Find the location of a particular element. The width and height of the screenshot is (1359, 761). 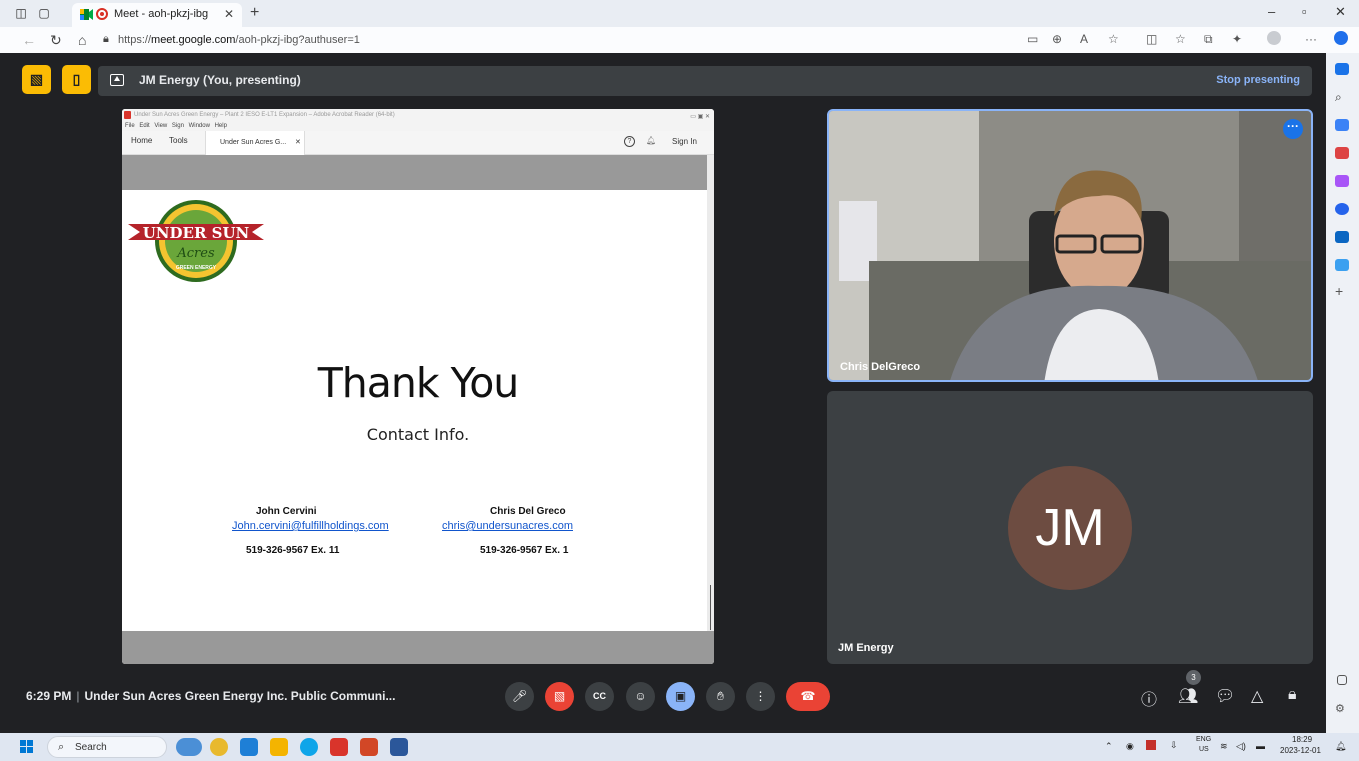

more-options-button: ⋮ is located at coordinates (760, 696).